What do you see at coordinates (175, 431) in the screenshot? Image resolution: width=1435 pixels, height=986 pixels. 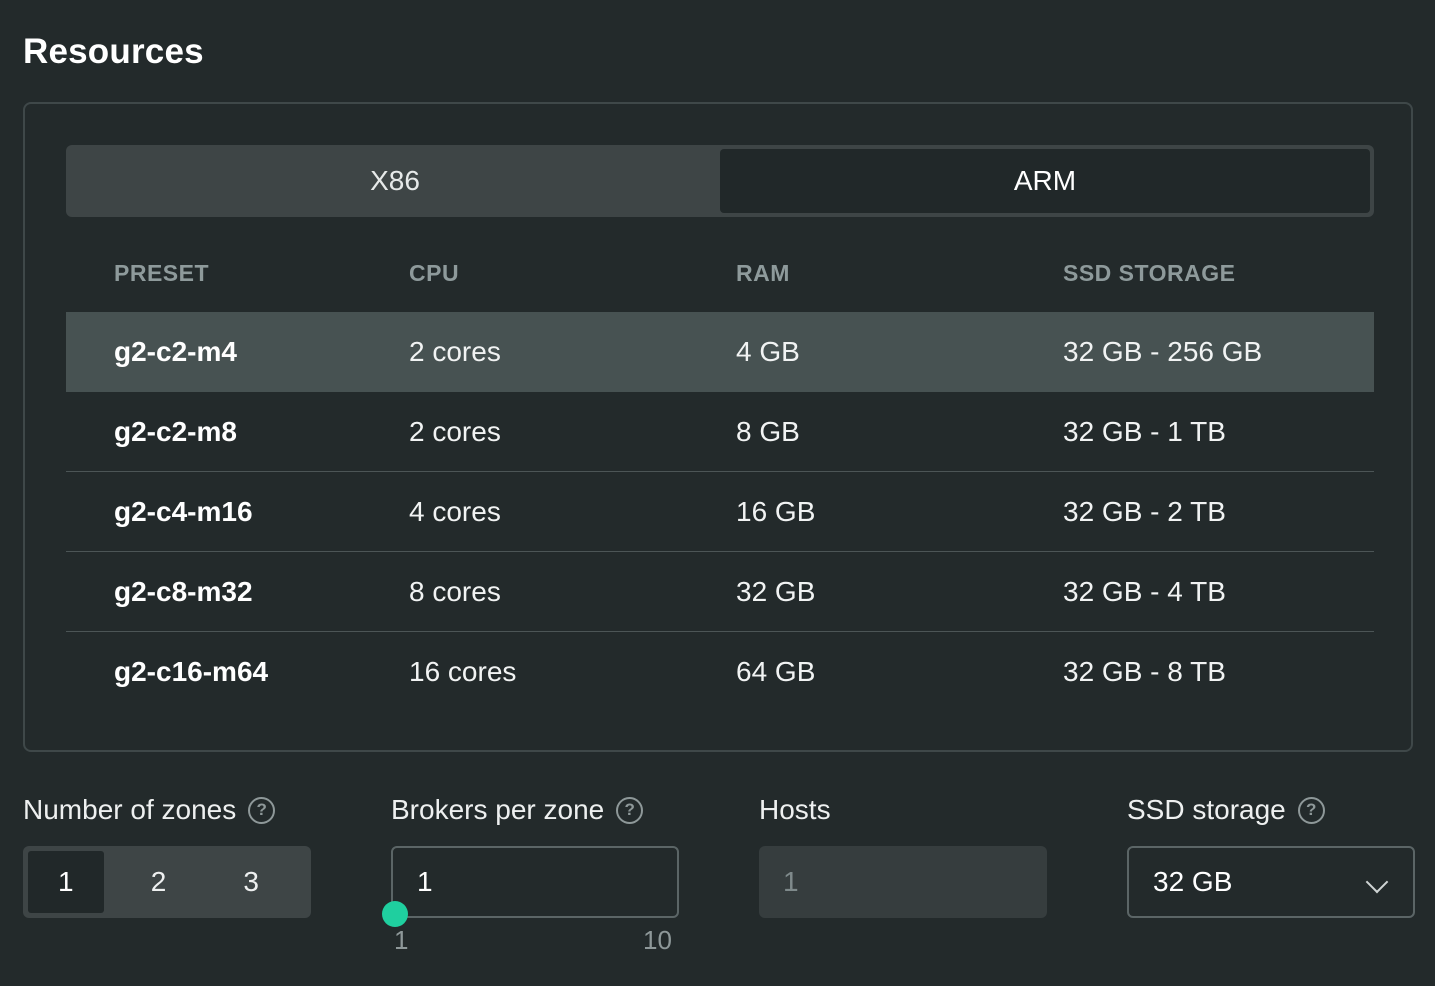 I see `preset-cell: g2-c2-m8` at bounding box center [175, 431].